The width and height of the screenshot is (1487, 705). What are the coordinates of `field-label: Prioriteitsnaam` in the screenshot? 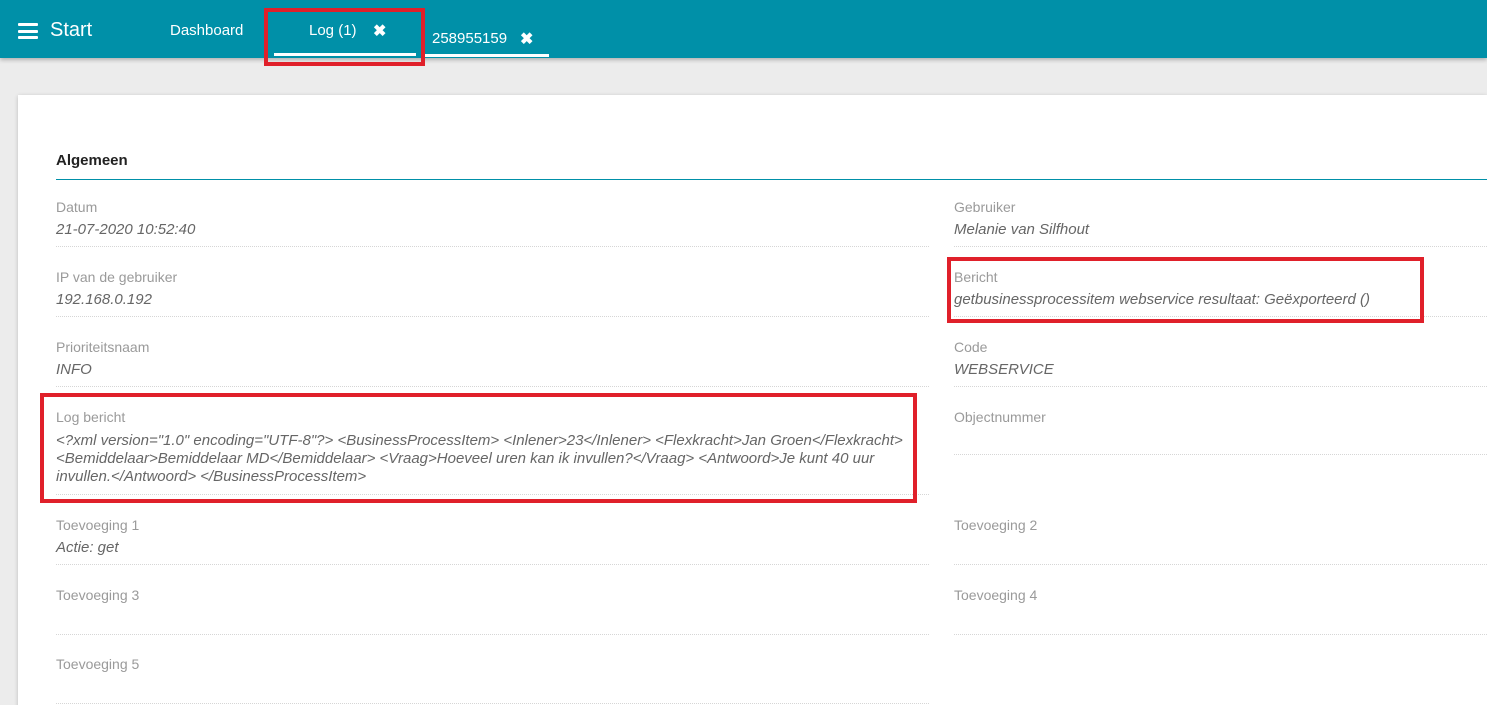 It's located at (103, 347).